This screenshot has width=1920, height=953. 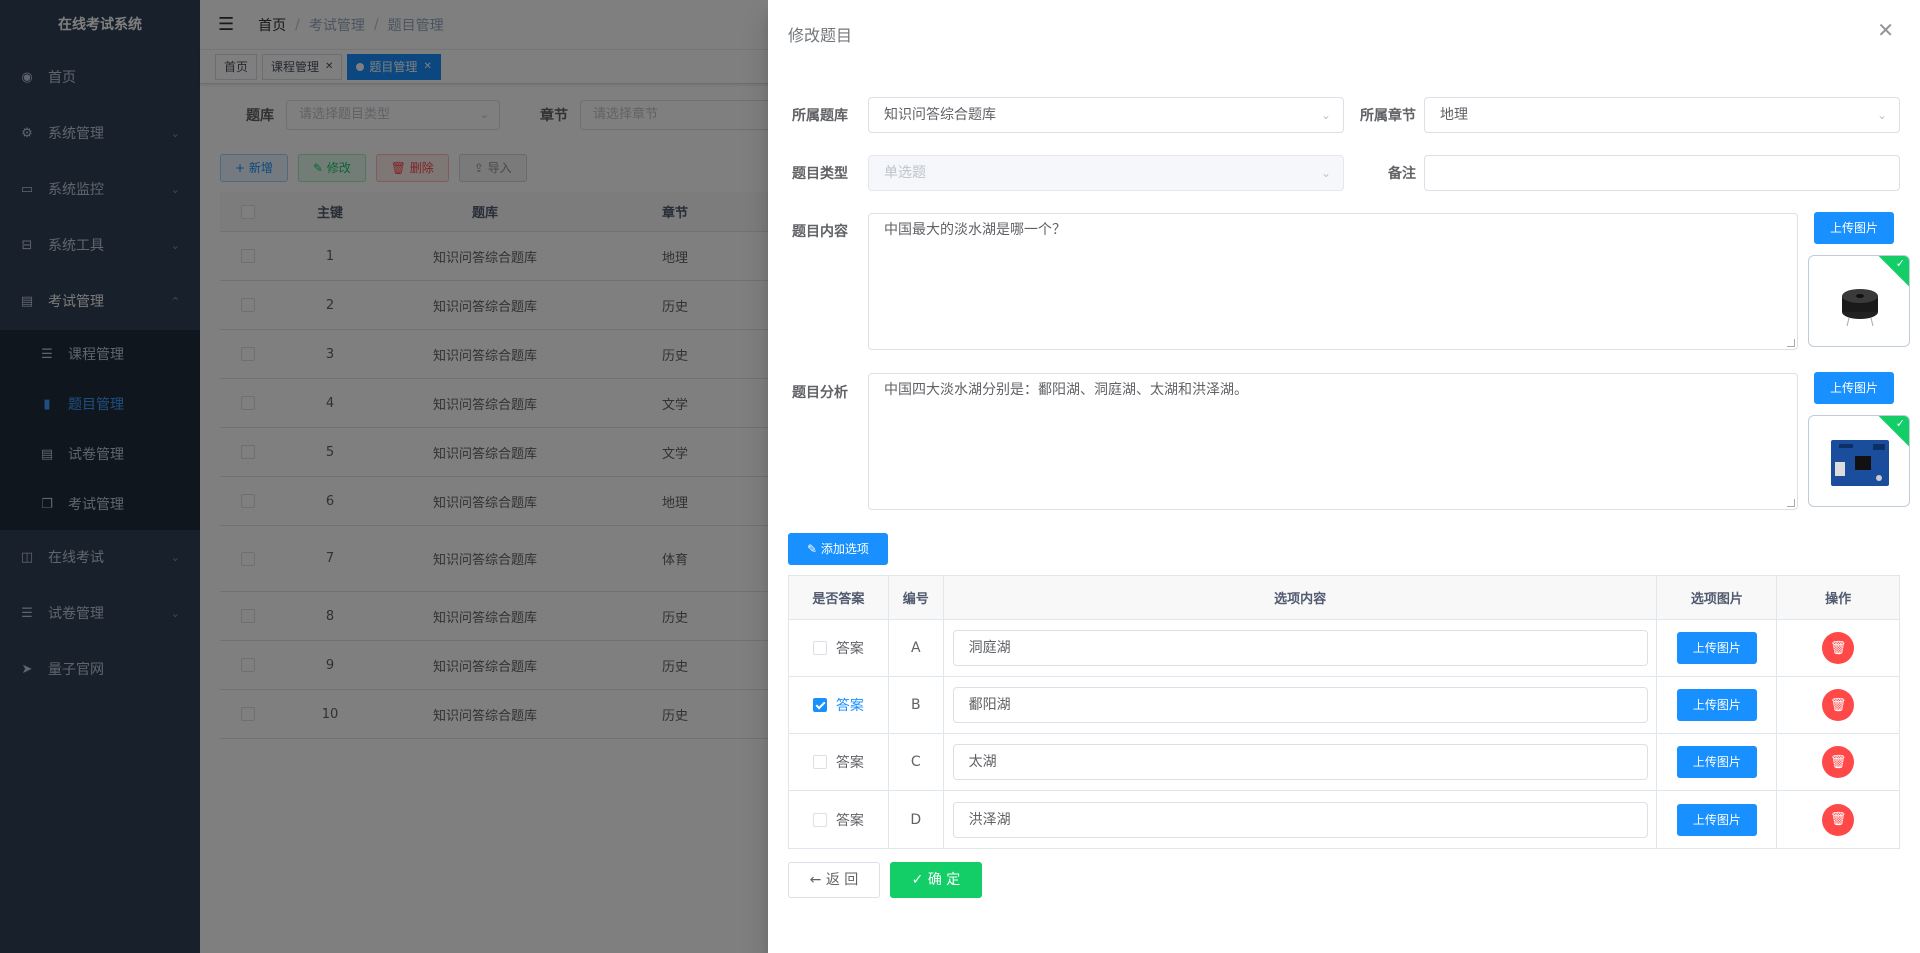 I want to click on option-content-cell: 洞庭湖, so click(x=1301, y=648).